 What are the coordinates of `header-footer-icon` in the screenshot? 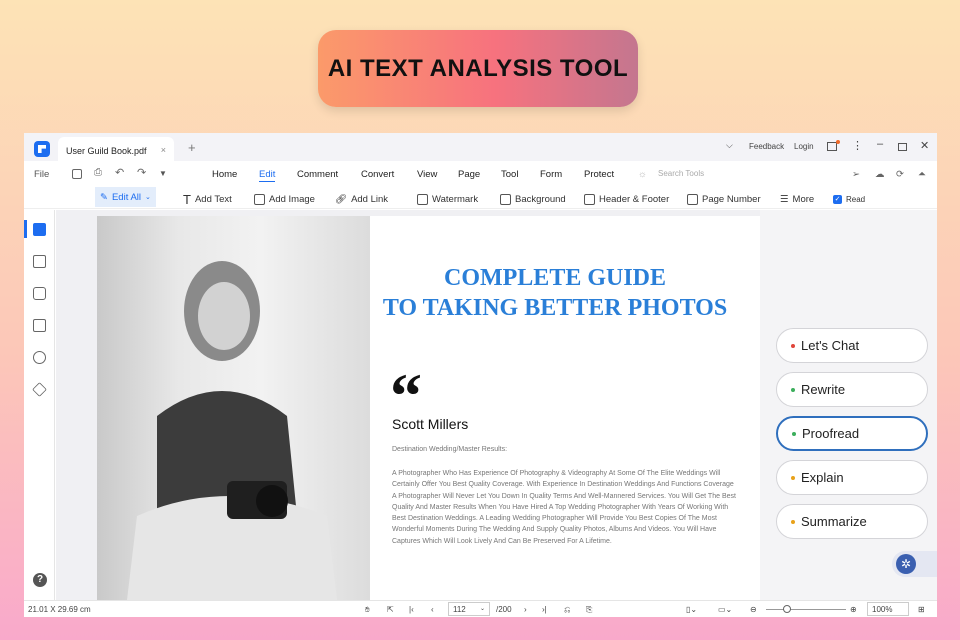 It's located at (589, 199).